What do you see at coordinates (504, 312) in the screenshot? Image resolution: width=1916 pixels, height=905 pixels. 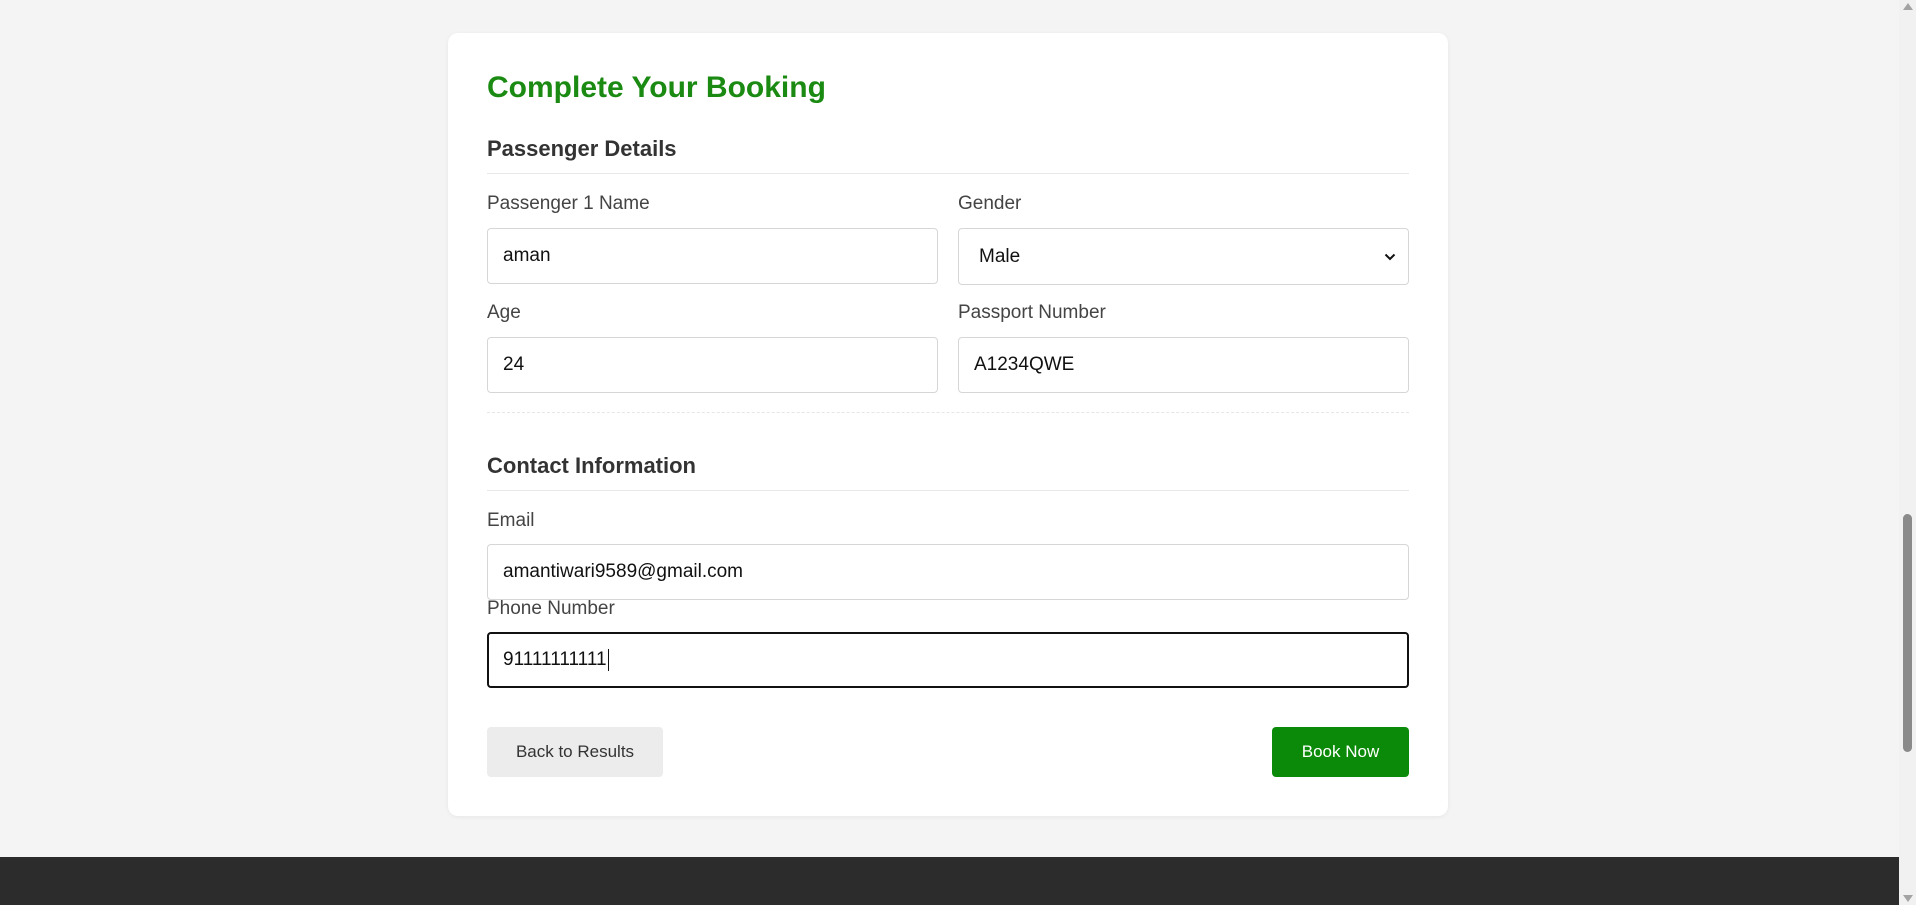 I see `age-label: Age` at bounding box center [504, 312].